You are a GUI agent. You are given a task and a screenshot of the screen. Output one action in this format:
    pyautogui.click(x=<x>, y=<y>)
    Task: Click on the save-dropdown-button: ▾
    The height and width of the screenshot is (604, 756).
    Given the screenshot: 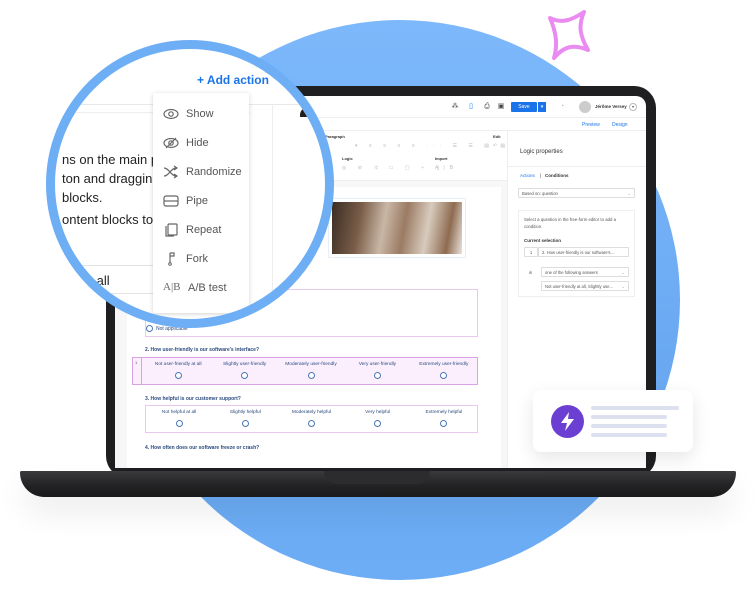 What is the action you would take?
    pyautogui.click(x=542, y=107)
    